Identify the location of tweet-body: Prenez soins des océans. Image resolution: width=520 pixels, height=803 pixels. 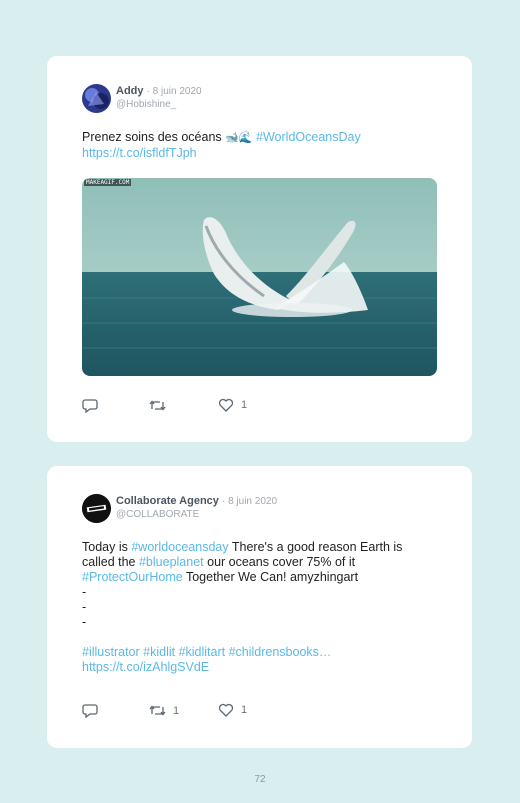
(154, 137).